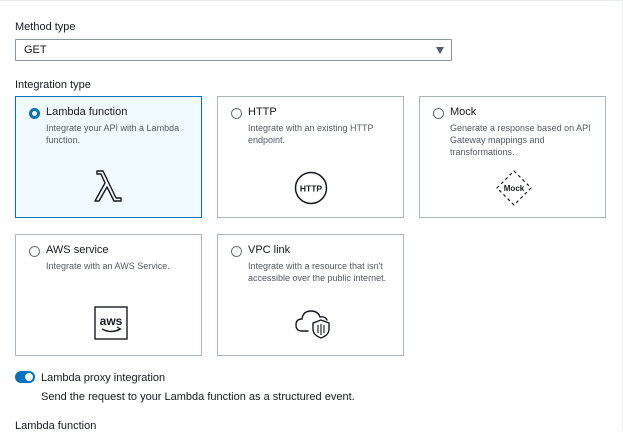  What do you see at coordinates (108, 266) in the screenshot?
I see `option-description: Integrate with an AWS Service.` at bounding box center [108, 266].